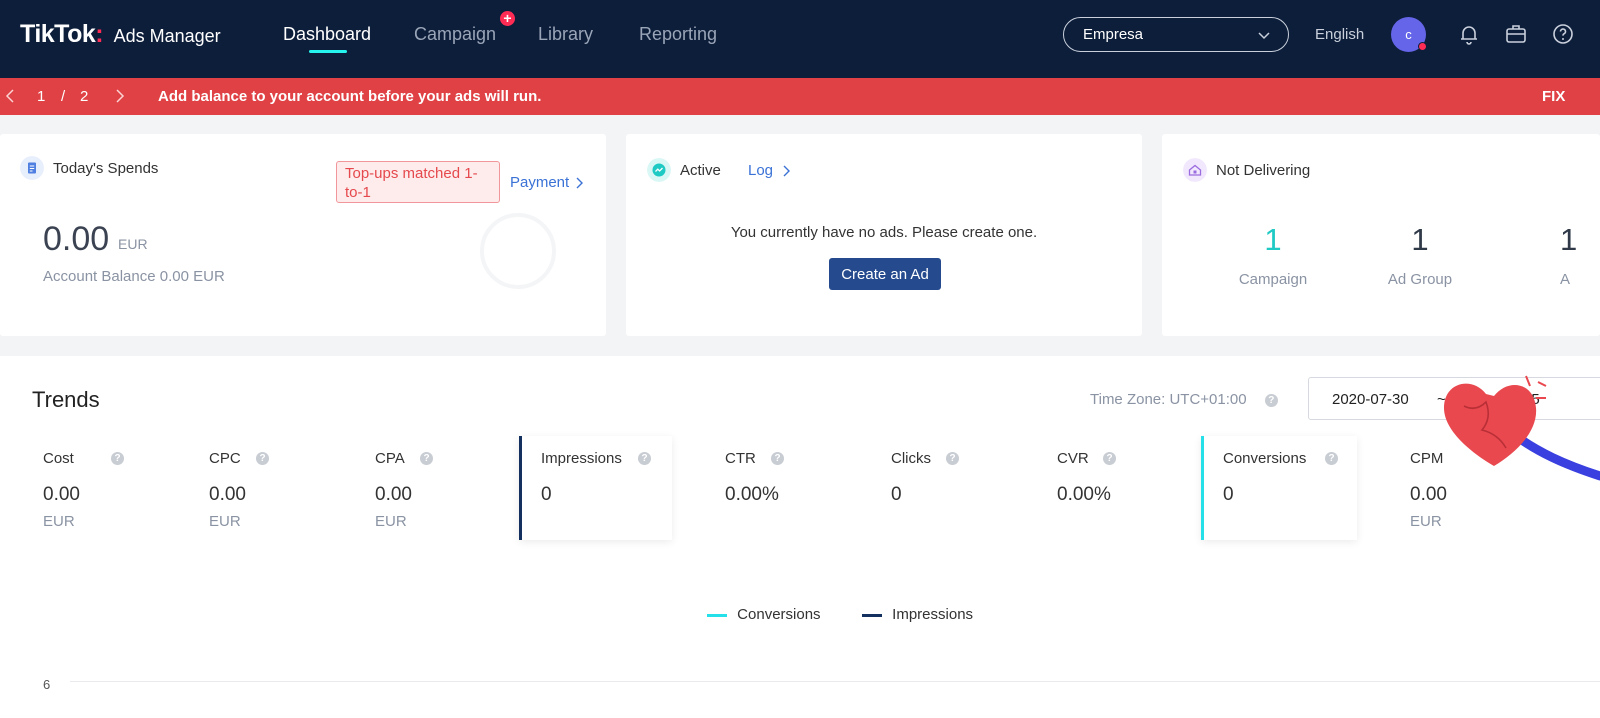 Image resolution: width=1600 pixels, height=718 pixels. I want to click on log-link: Log, so click(769, 171).